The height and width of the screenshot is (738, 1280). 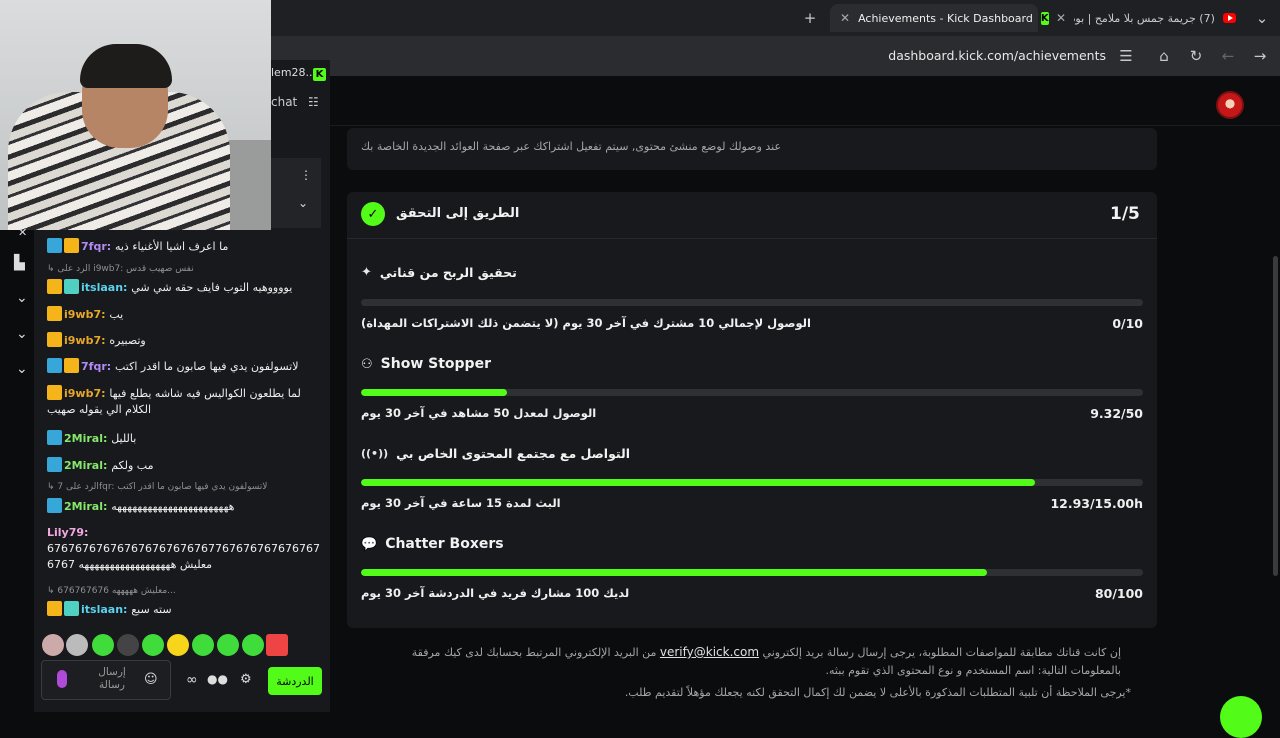 I want to click on help-chat-button, so click(x=1241, y=717).